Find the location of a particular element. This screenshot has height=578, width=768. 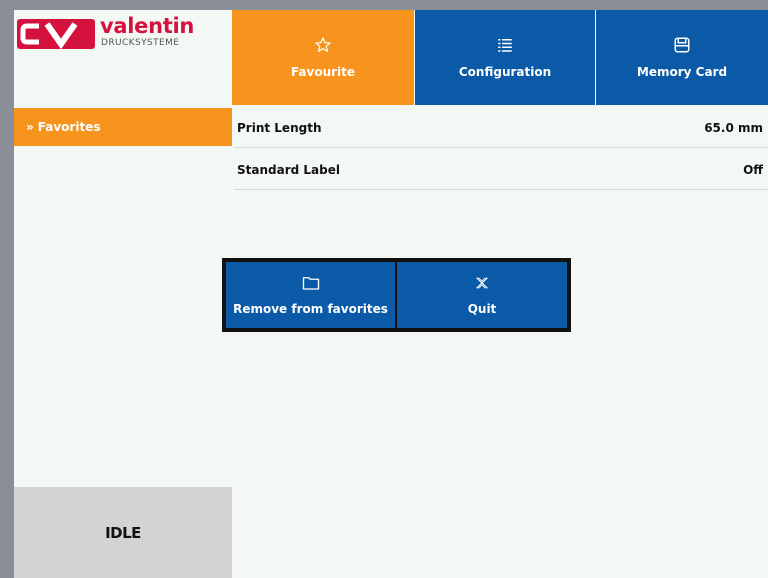

folder-icon is located at coordinates (311, 284).